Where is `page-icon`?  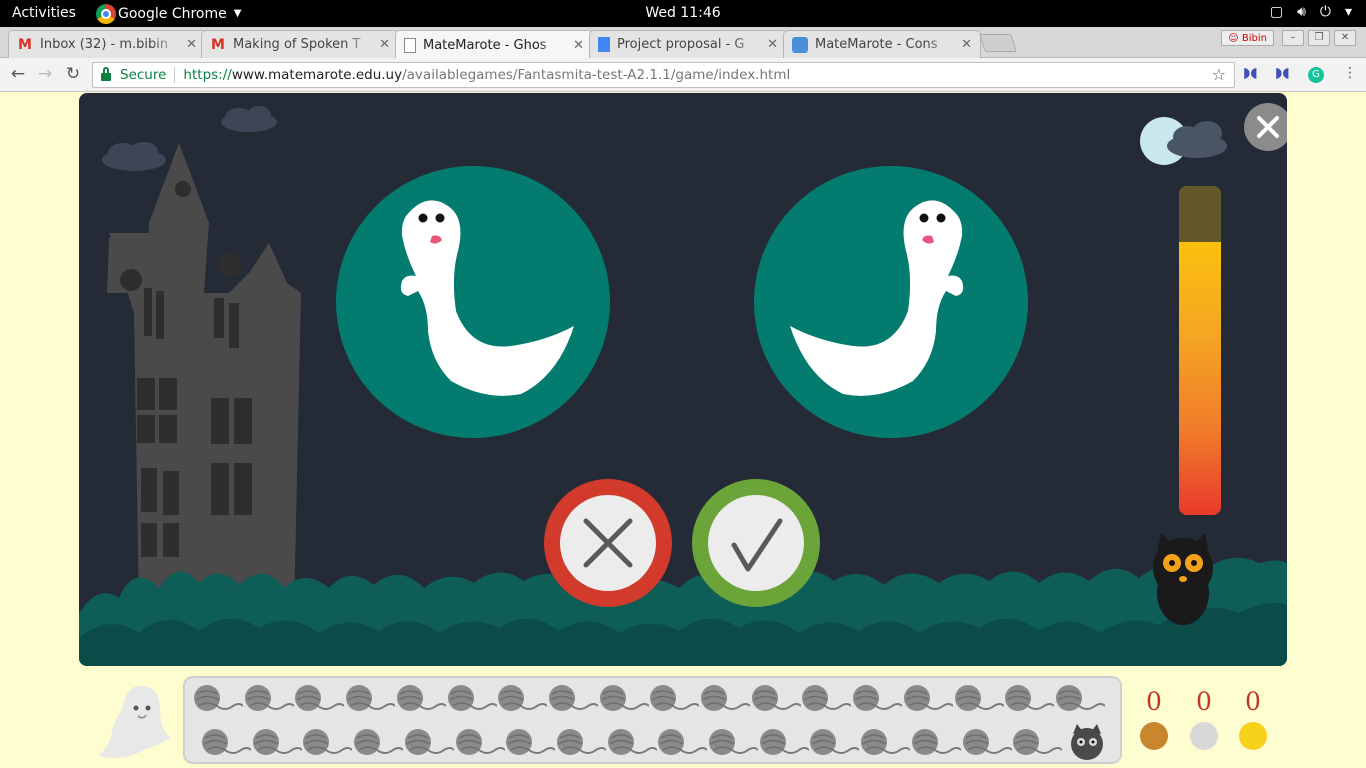 page-icon is located at coordinates (410, 45).